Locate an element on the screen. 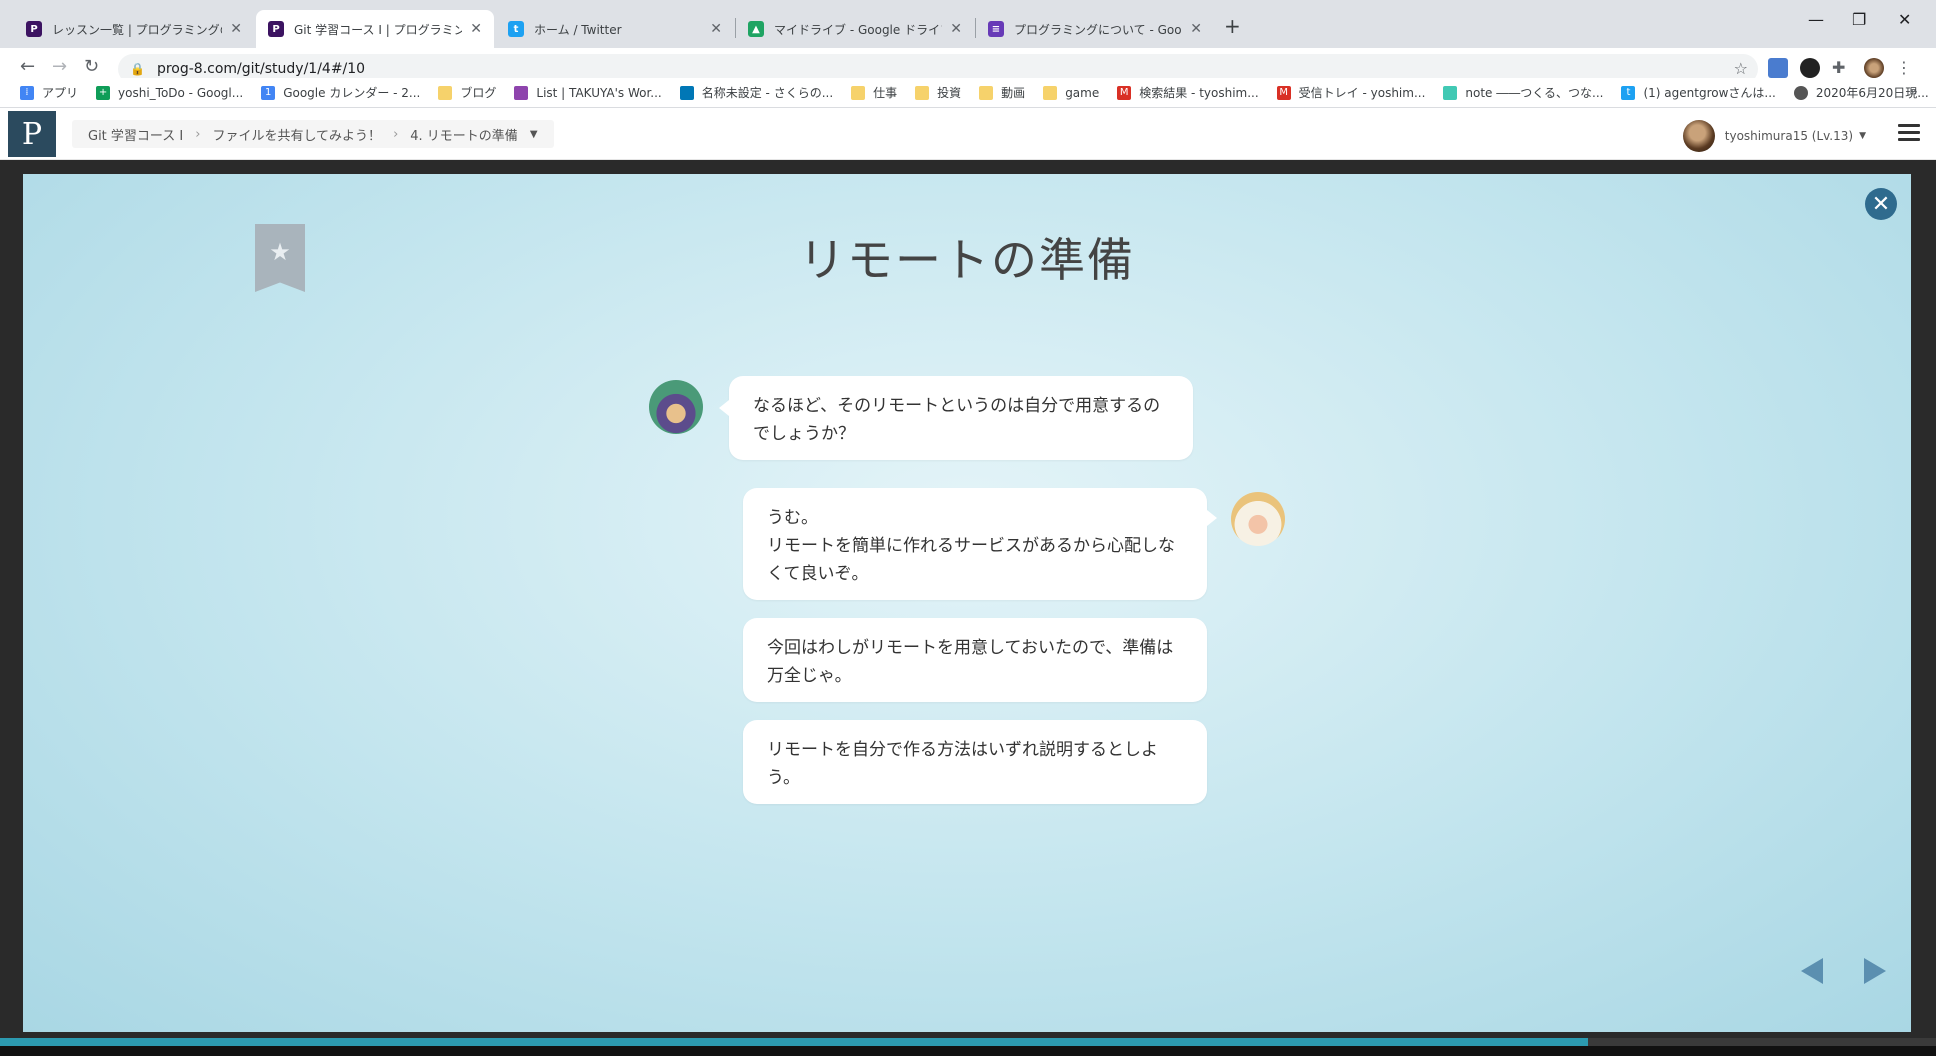  chat-extension-icon is located at coordinates (1810, 68).